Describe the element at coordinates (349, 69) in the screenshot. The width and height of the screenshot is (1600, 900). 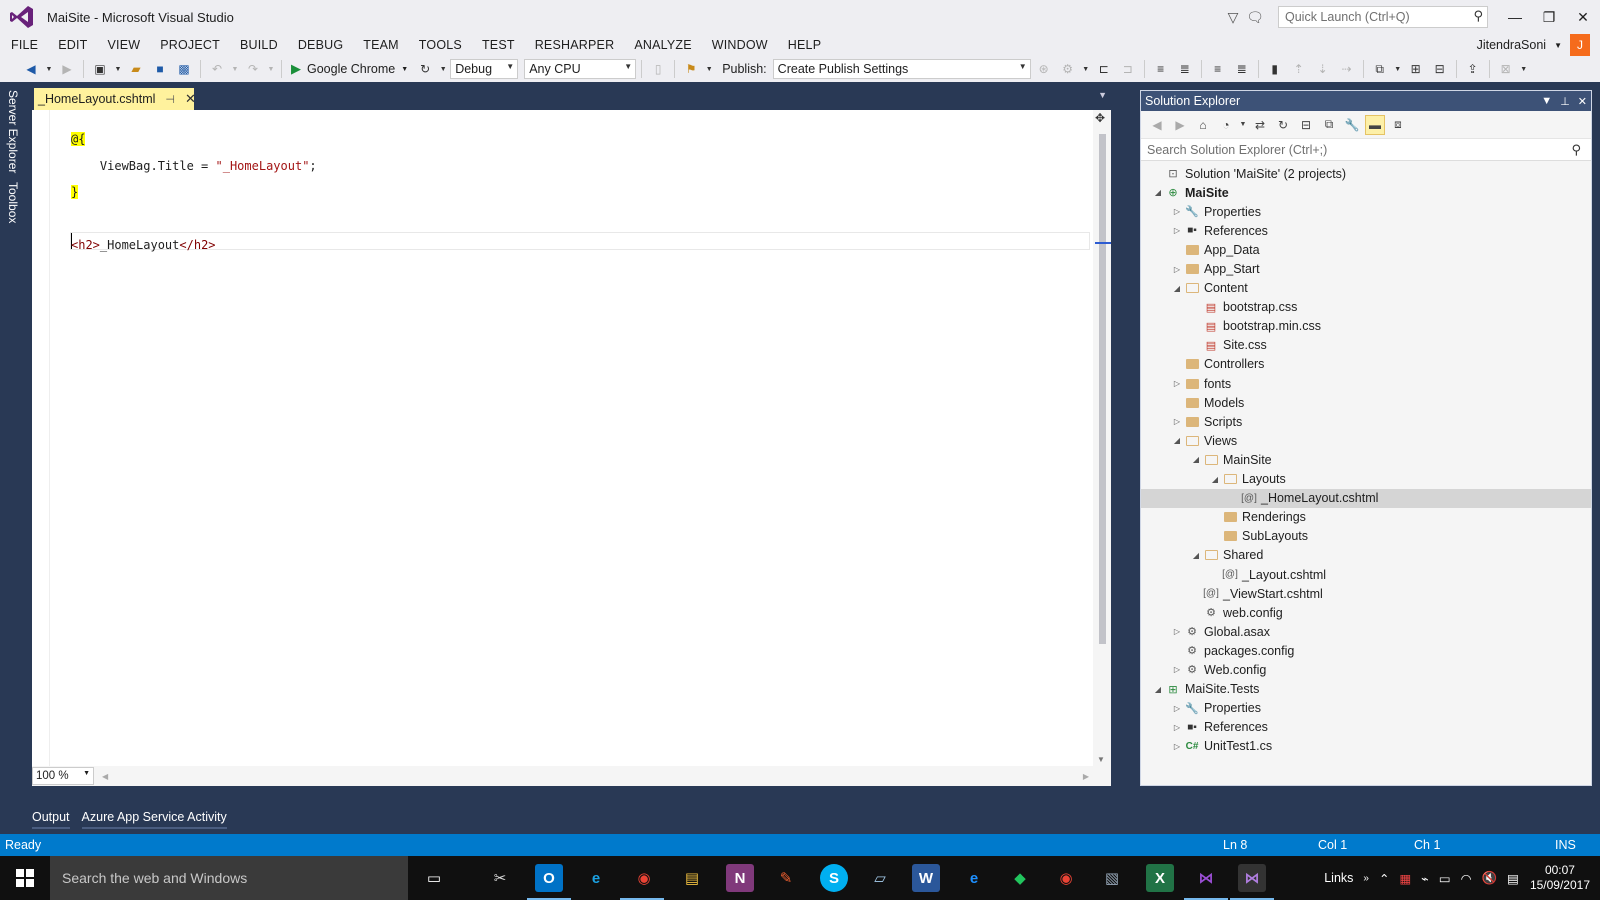
I see `start-debugging-button: ▶ Google Chrome ▼` at that location.